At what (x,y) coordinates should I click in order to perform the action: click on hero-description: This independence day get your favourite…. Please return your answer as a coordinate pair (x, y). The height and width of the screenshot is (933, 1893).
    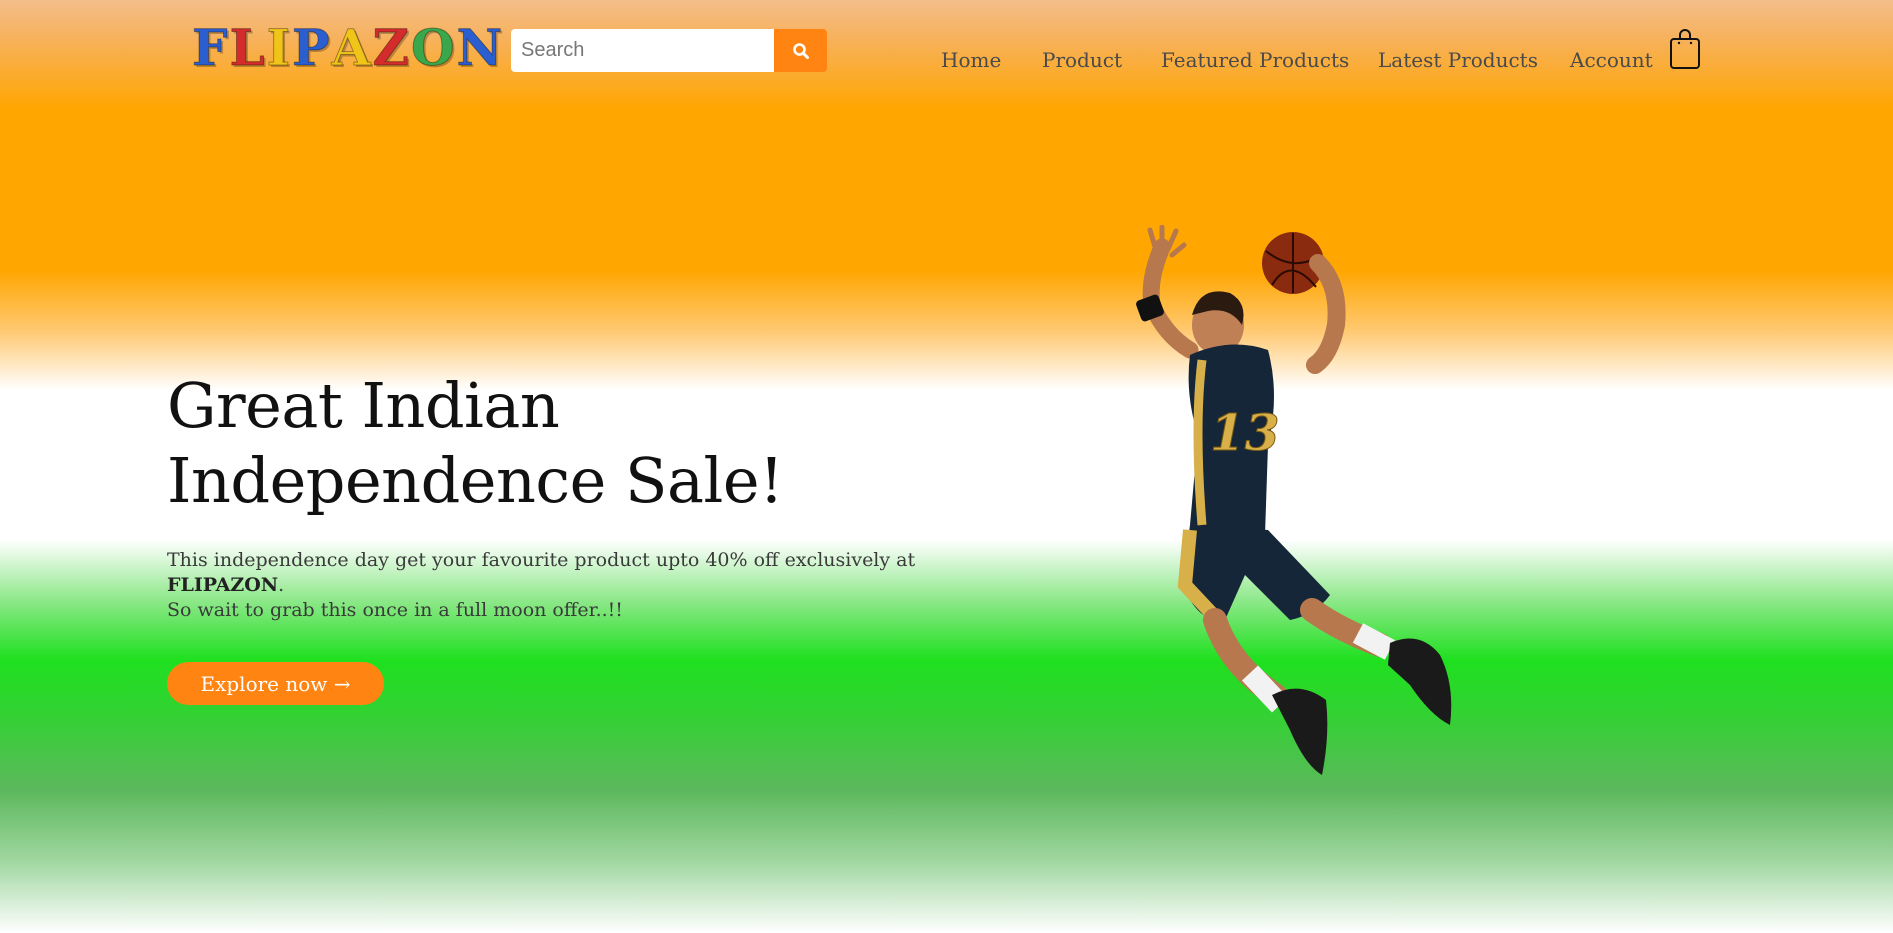
    Looking at the image, I should click on (547, 585).